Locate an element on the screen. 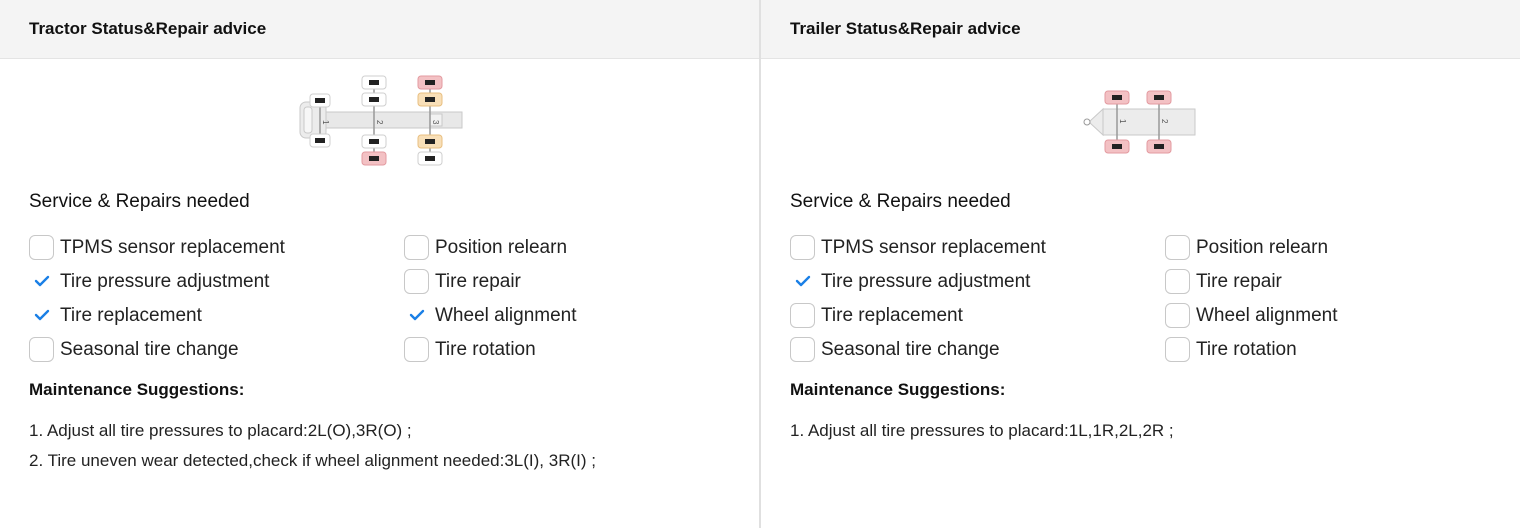 This screenshot has width=1520, height=528. trailer-axle-label-2: 2 is located at coordinates (1164, 121).